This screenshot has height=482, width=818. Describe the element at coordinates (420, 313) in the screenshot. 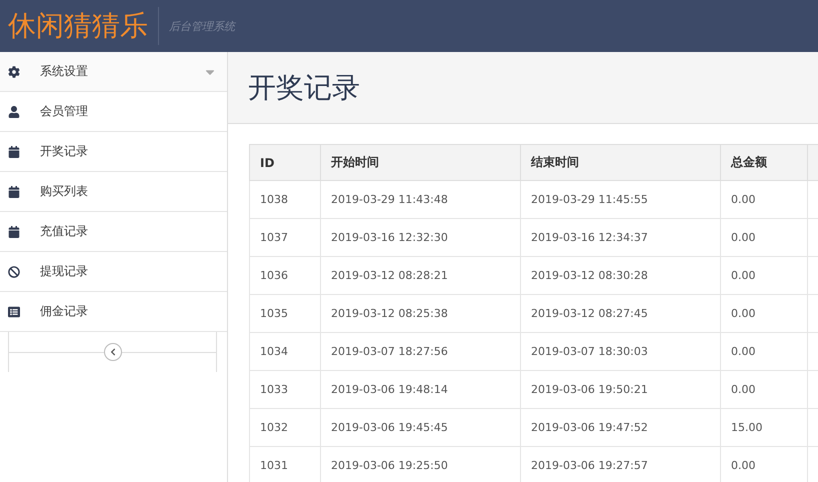

I see `table-cell: 2019-03-12 08:25:38` at that location.